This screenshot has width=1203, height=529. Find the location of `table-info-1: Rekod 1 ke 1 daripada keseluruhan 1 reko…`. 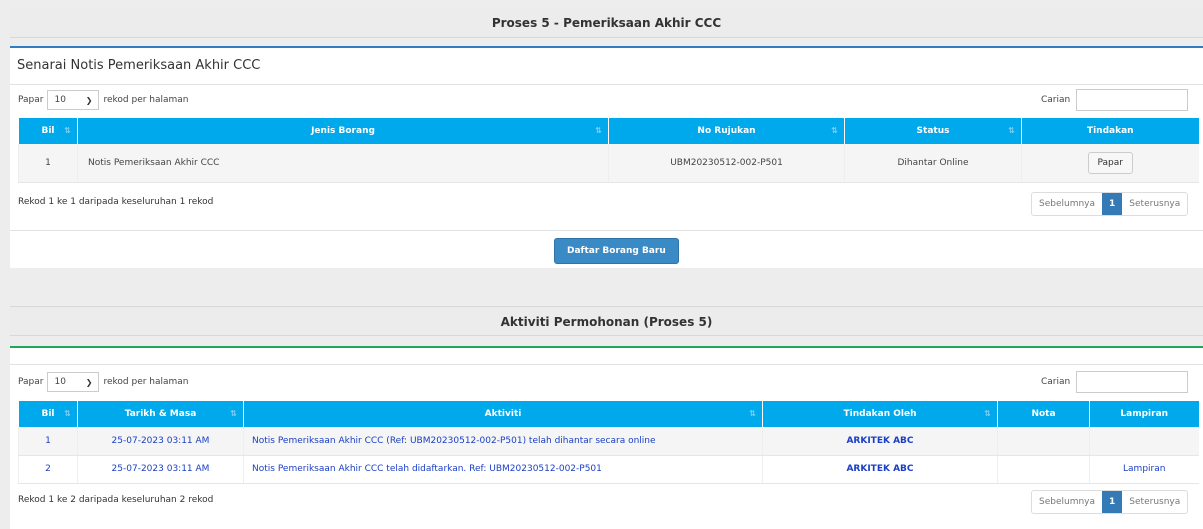

table-info-1: Rekod 1 ke 1 daripada keseluruhan 1 reko… is located at coordinates (116, 202).